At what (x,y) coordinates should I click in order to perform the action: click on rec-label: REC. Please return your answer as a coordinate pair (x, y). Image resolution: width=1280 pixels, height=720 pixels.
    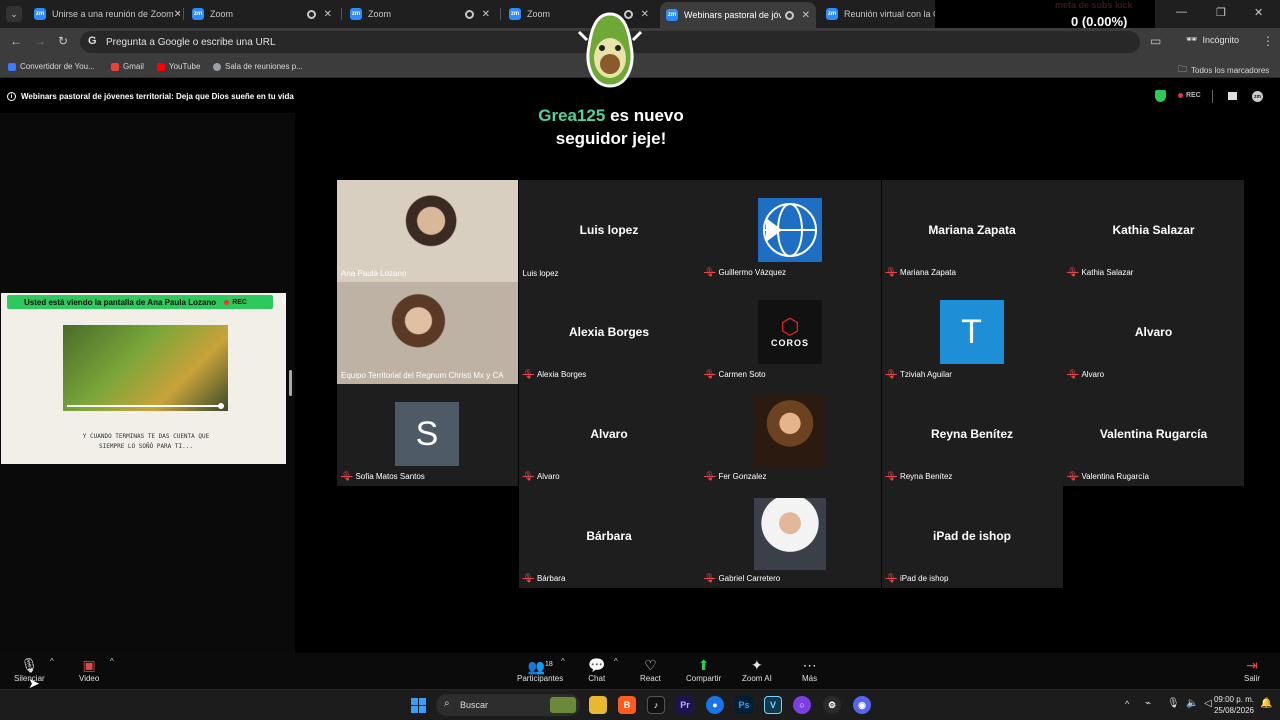
    Looking at the image, I should click on (1193, 95).